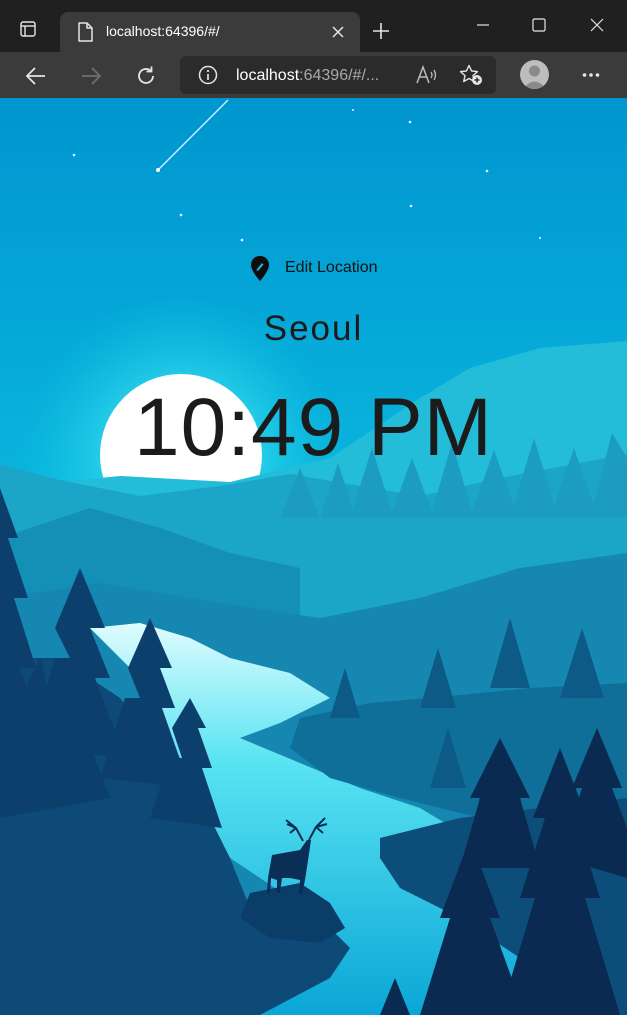 The image size is (627, 1015). I want to click on maximize-icon, so click(539, 25).